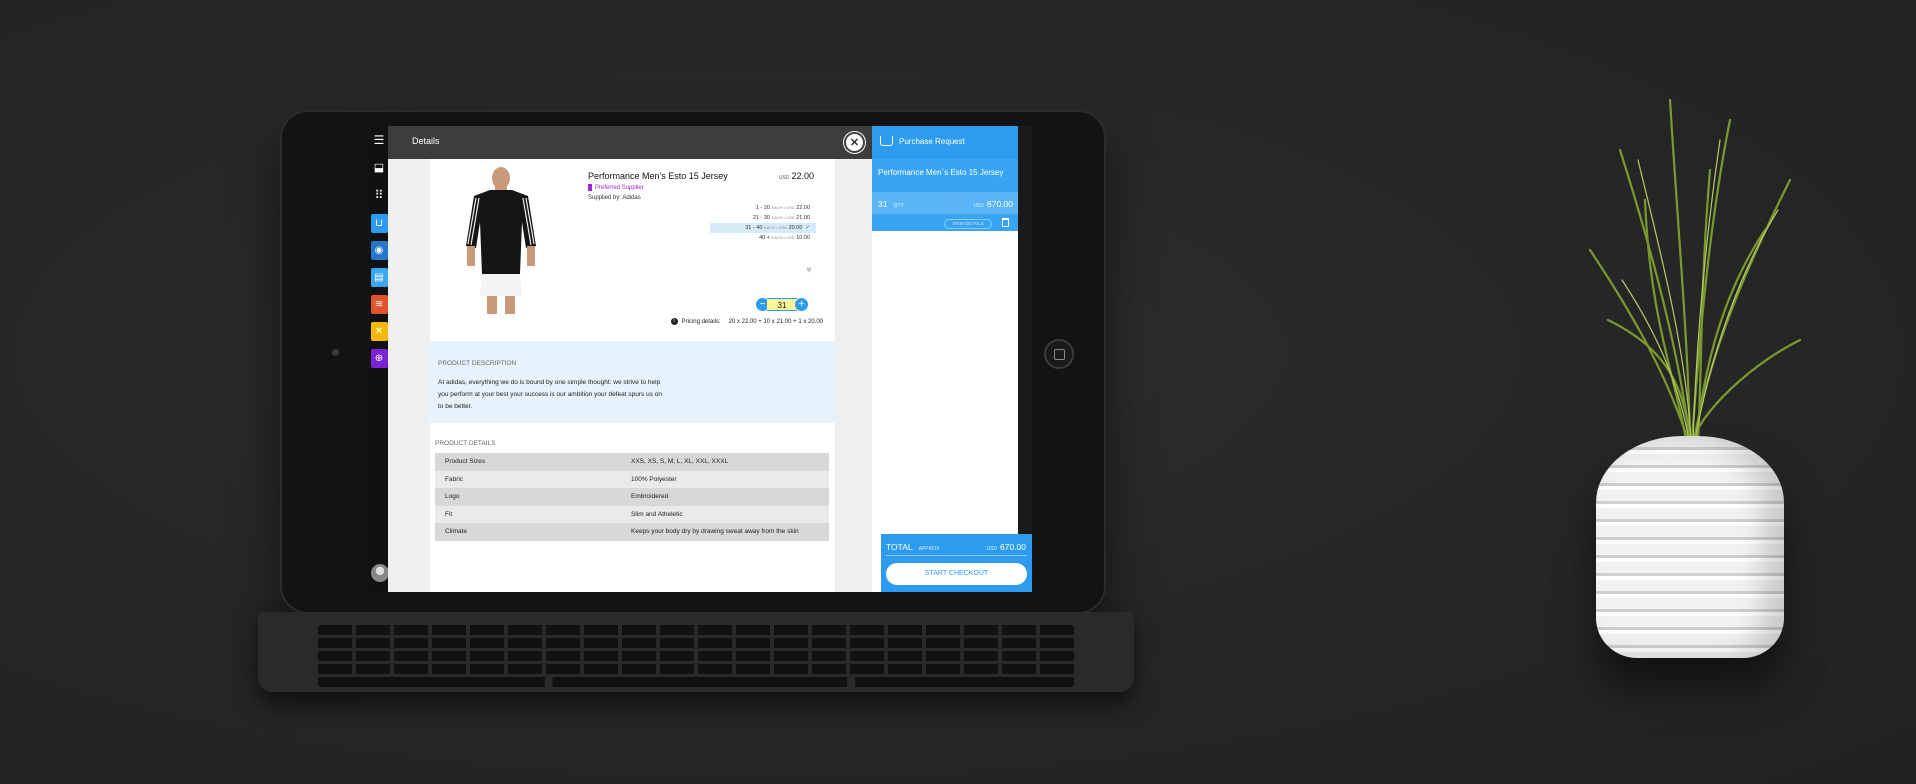  Describe the element at coordinates (465, 443) in the screenshot. I see `details-heading: PRODUCT DETAILS` at that location.